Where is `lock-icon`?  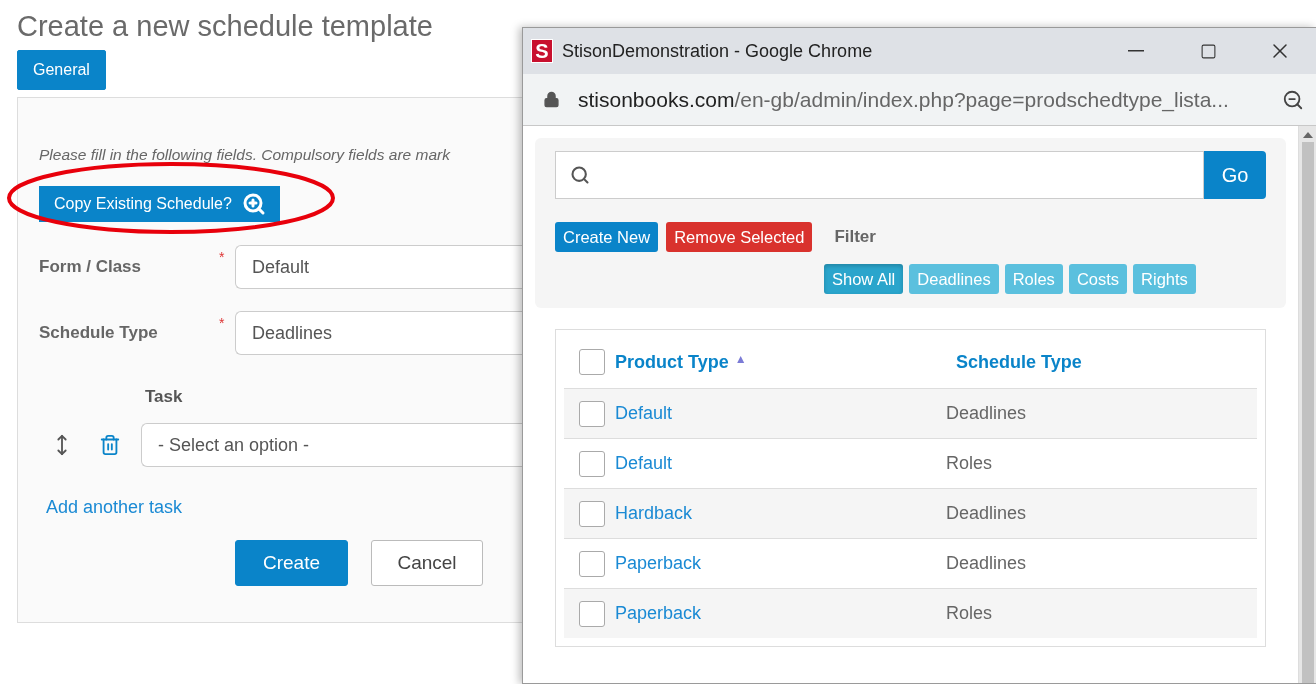 lock-icon is located at coordinates (551, 99).